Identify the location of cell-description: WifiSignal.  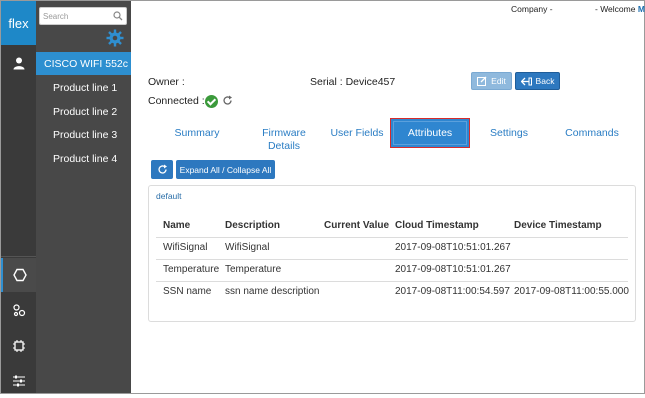
(247, 247).